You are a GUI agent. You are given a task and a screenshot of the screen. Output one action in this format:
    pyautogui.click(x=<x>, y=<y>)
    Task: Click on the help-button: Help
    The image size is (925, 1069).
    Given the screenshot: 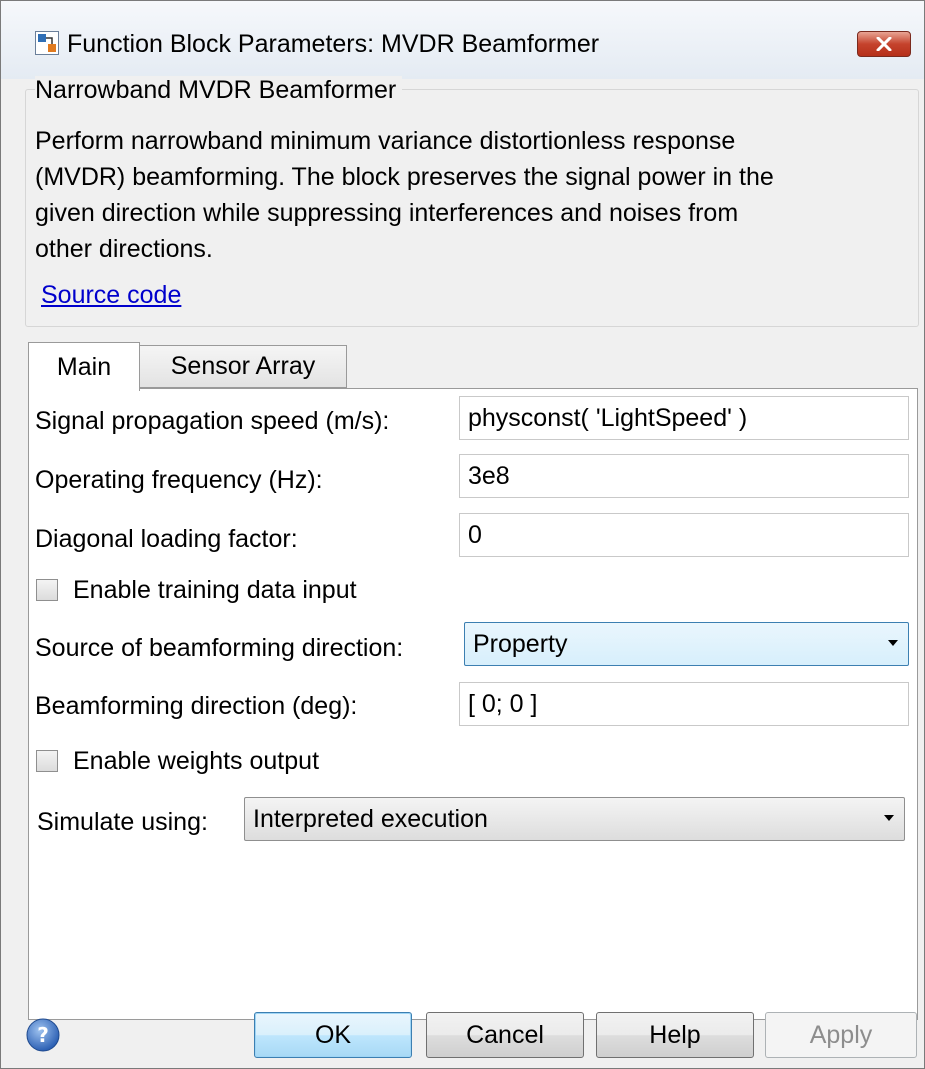 What is the action you would take?
    pyautogui.click(x=675, y=1035)
    